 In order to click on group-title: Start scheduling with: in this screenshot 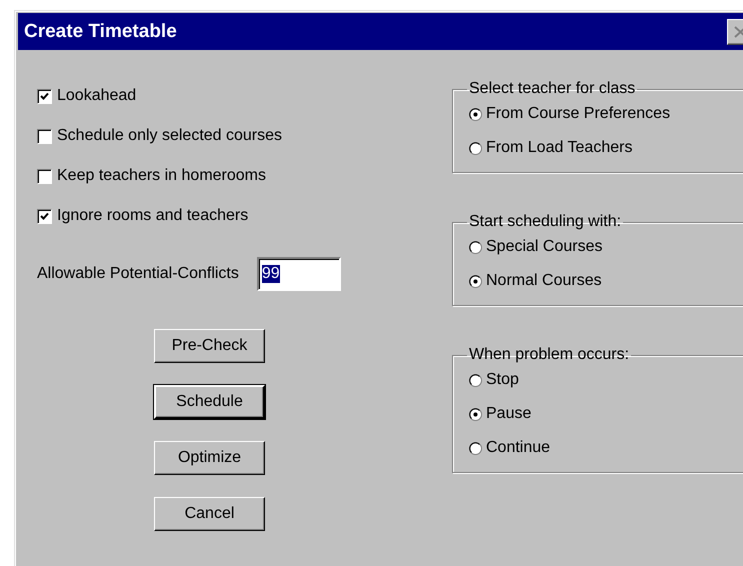, I will do `click(545, 222)`.